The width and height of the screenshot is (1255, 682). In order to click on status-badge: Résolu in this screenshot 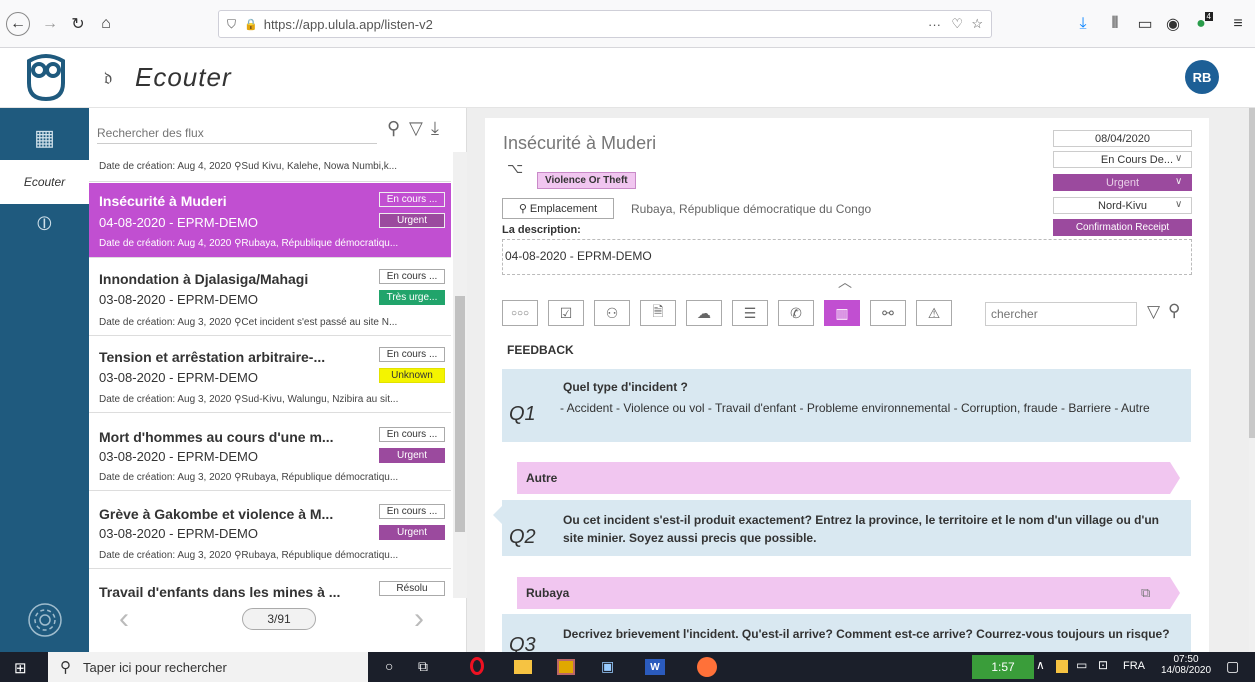, I will do `click(412, 588)`.